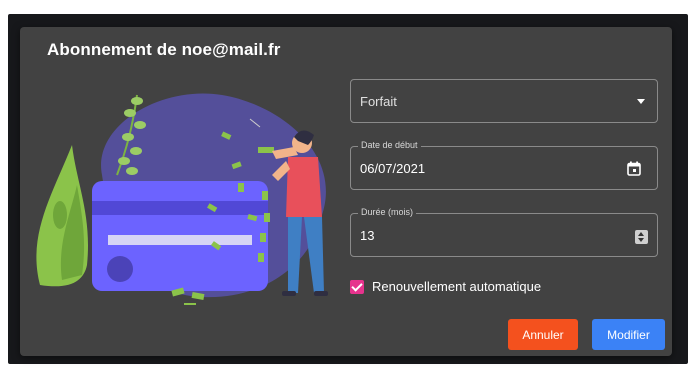 This screenshot has width=698, height=371. I want to click on duration-label: Durée (mois), so click(387, 212).